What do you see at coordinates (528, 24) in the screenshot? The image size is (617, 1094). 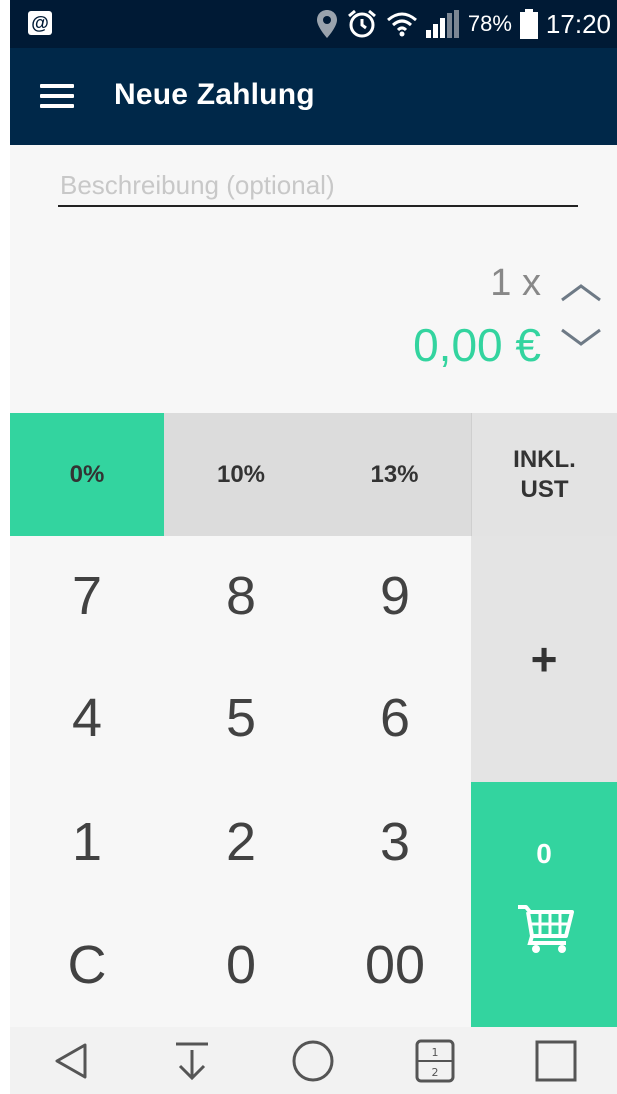 I see `battery-icon` at bounding box center [528, 24].